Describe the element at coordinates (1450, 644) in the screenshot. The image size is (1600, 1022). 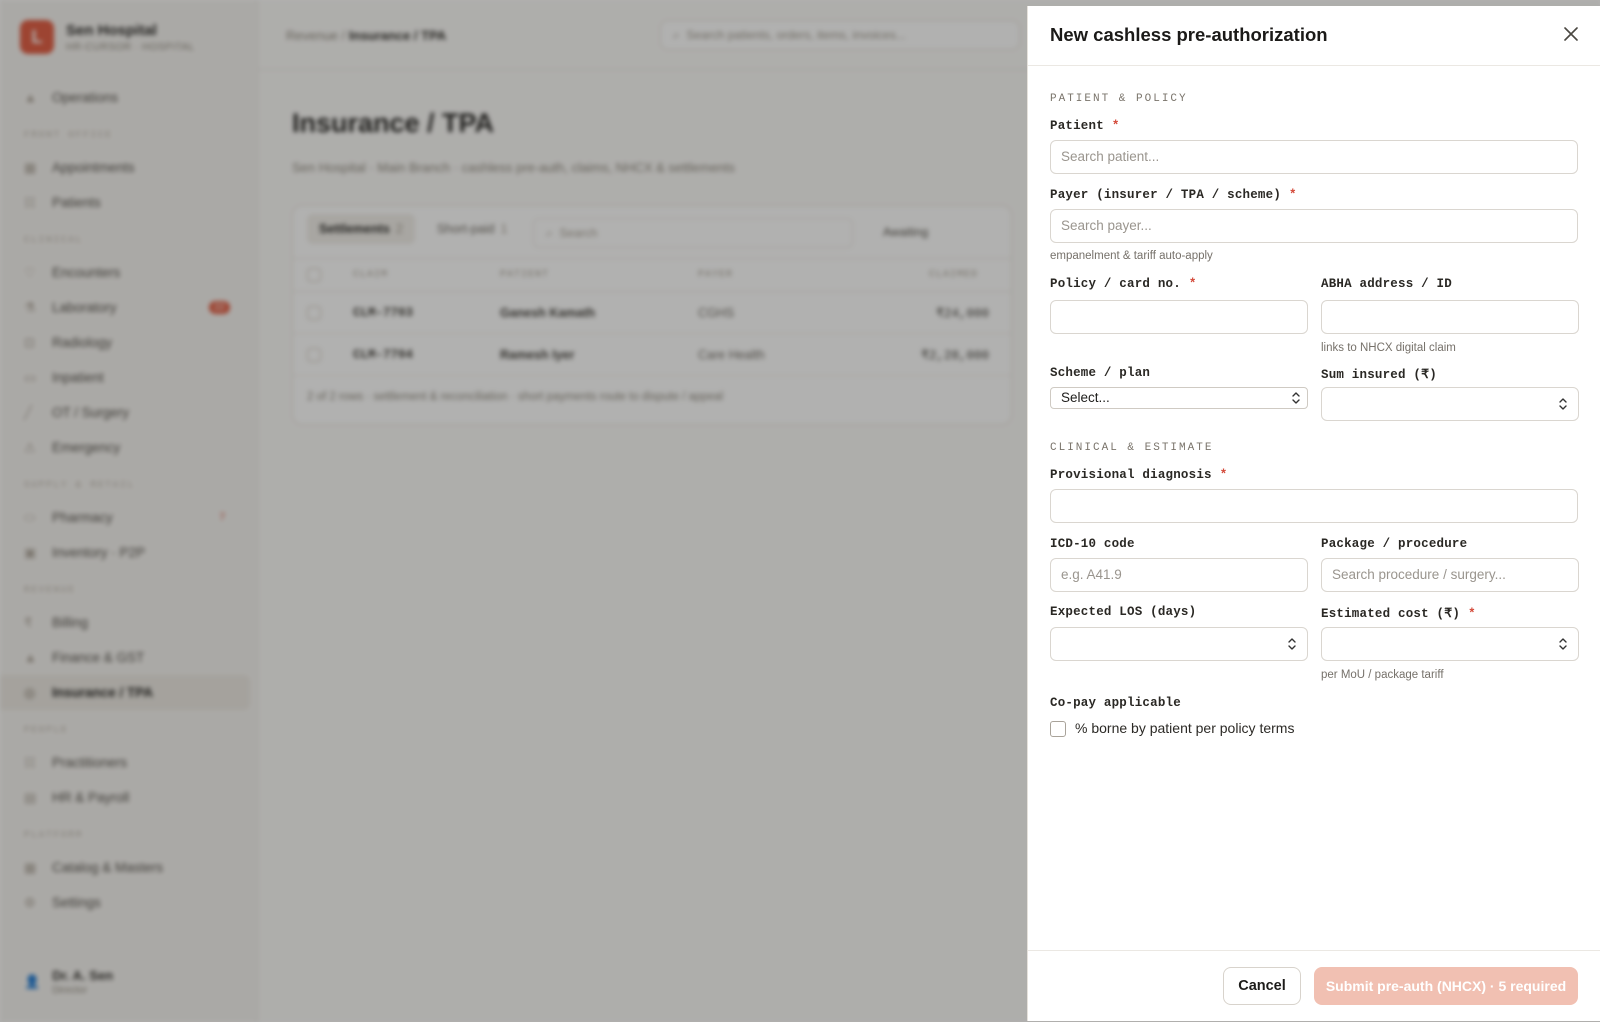
I see `estimated-cost-input` at that location.